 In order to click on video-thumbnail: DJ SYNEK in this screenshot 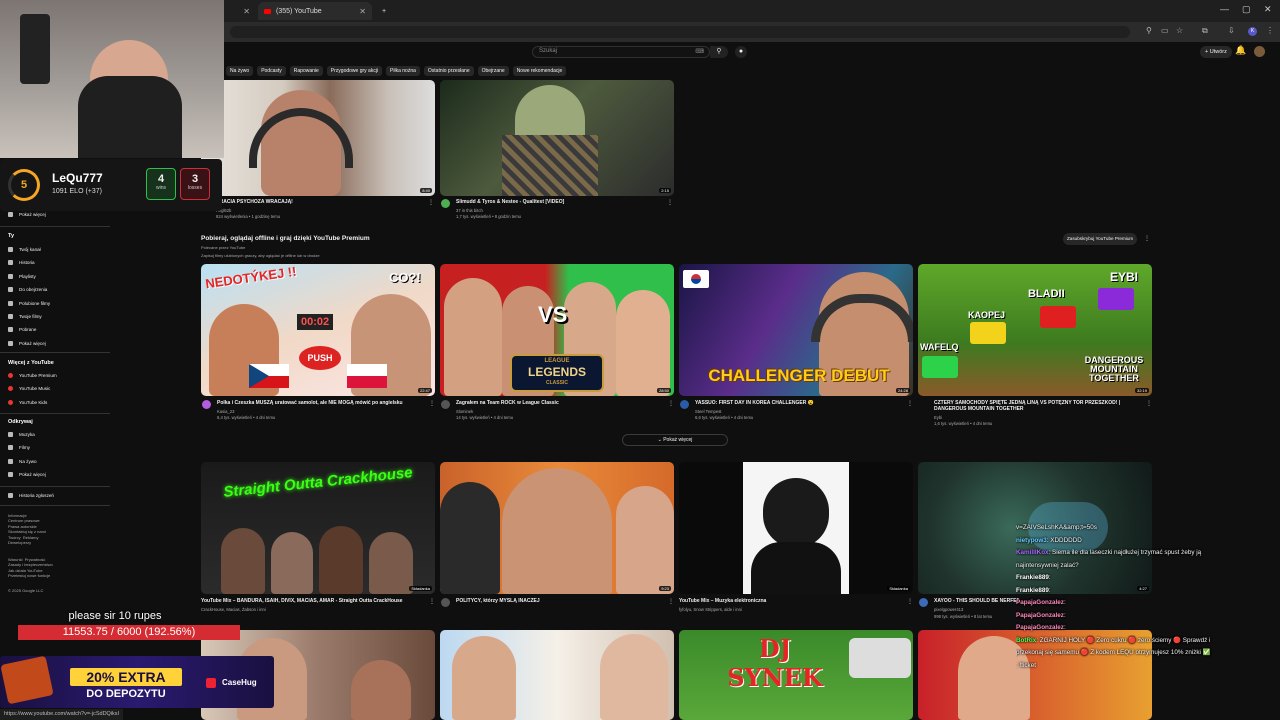, I will do `click(796, 675)`.